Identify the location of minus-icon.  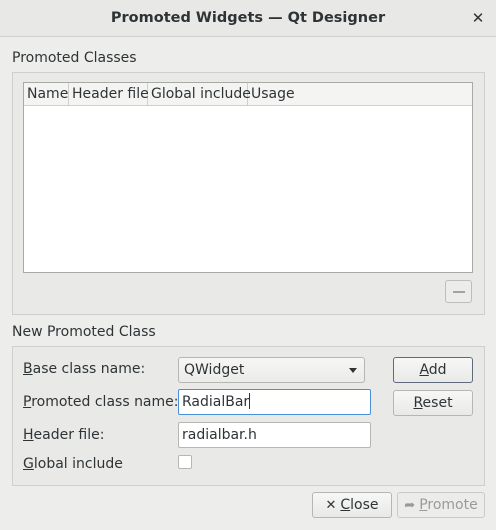
(459, 292).